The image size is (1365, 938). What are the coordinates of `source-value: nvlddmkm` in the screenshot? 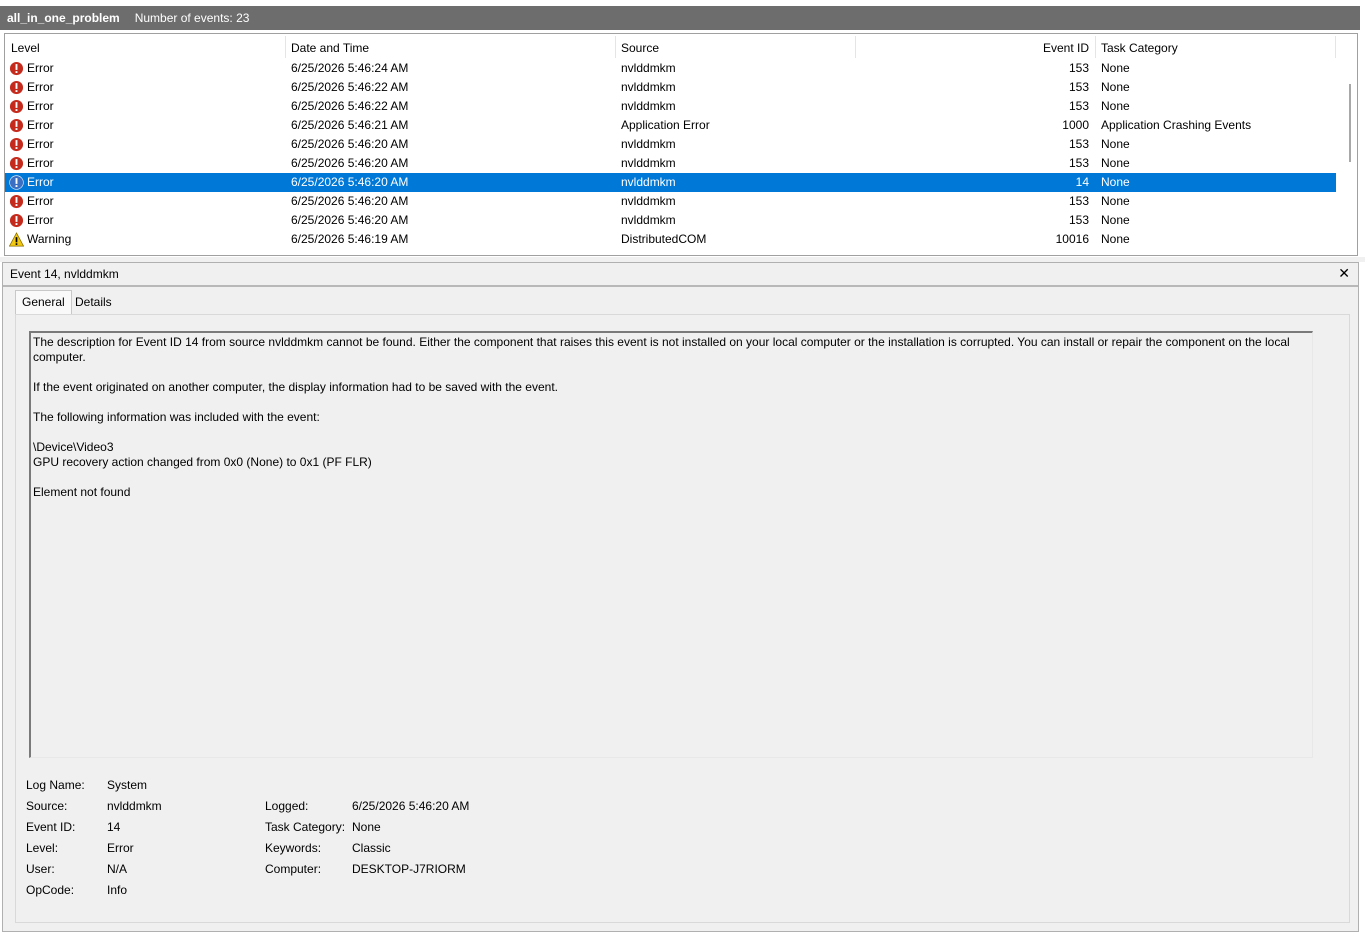 It's located at (134, 806).